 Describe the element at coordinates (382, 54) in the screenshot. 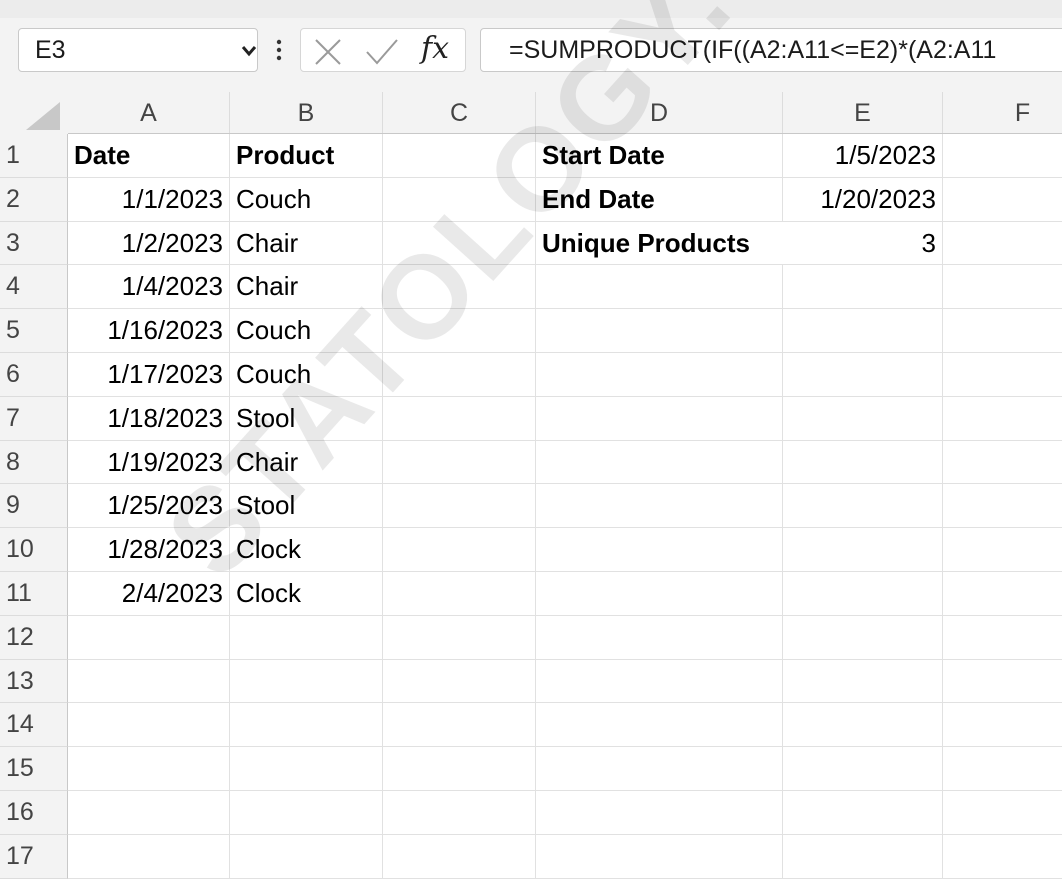

I see `check-icon` at that location.